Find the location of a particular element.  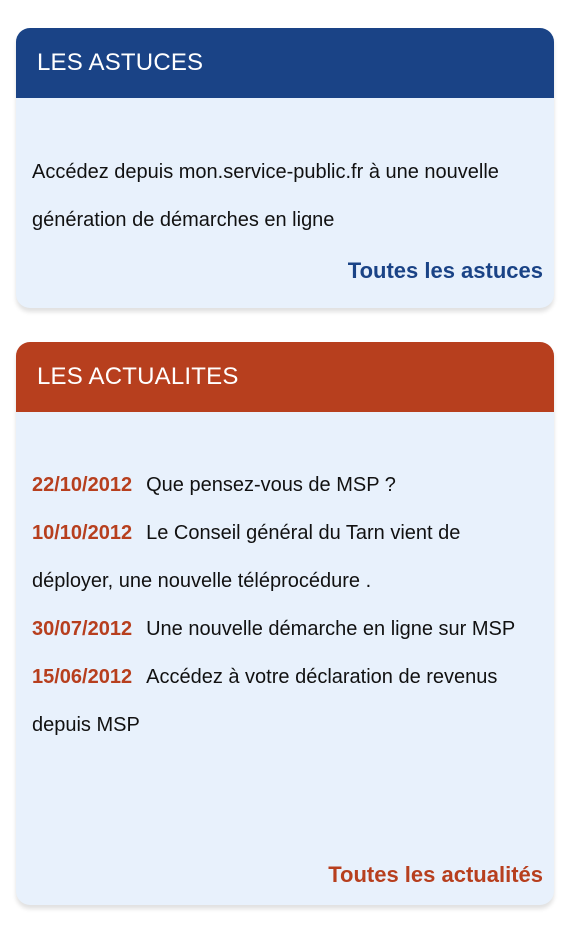

astuces-title: LES ASTUCES is located at coordinates (120, 62).